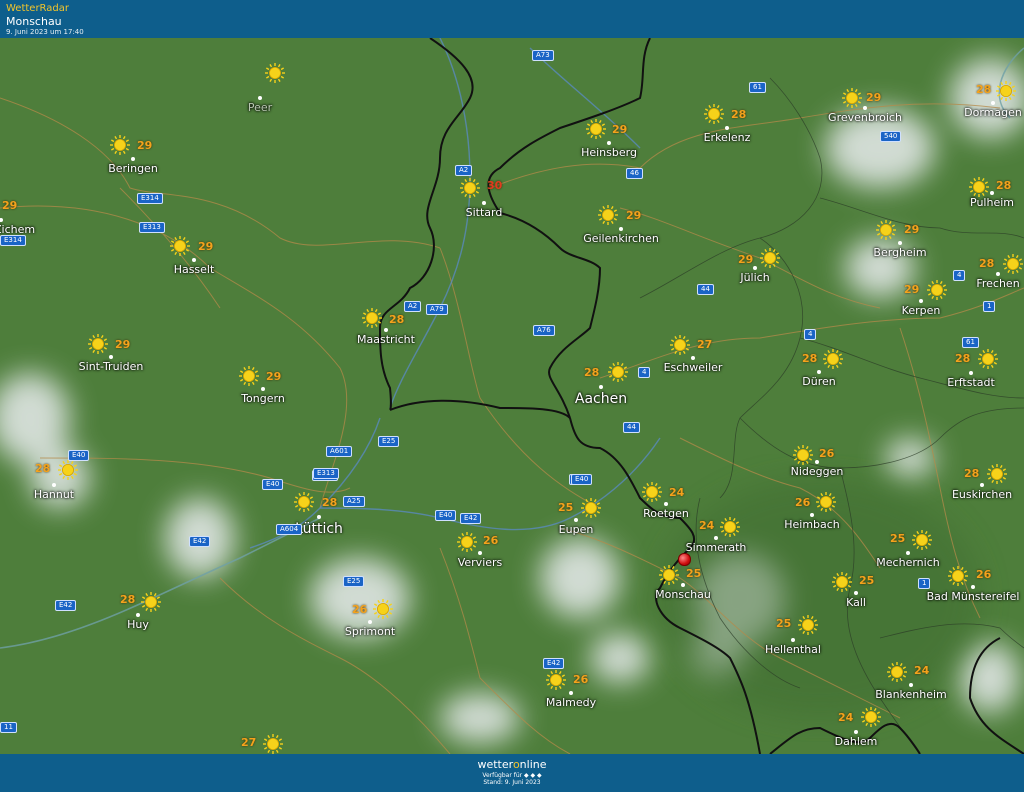 The image size is (1024, 792). Describe the element at coordinates (601, 399) in the screenshot. I see `city-label-aachen: Aachen` at that location.